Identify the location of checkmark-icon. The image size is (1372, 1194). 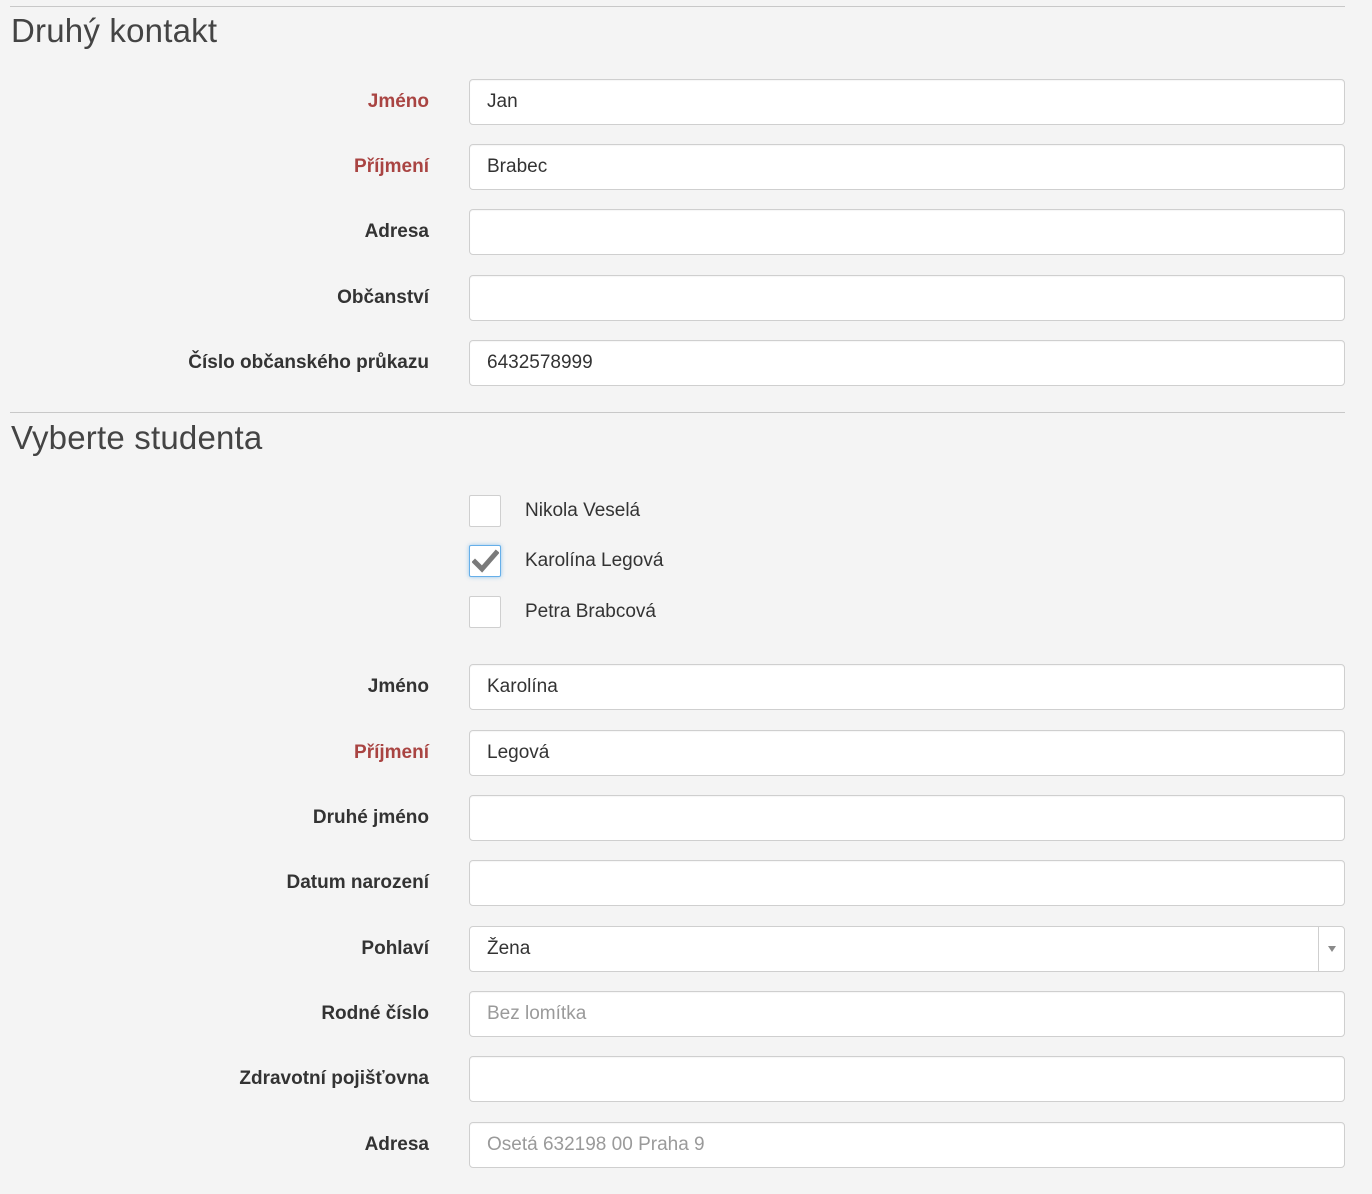
(485, 561).